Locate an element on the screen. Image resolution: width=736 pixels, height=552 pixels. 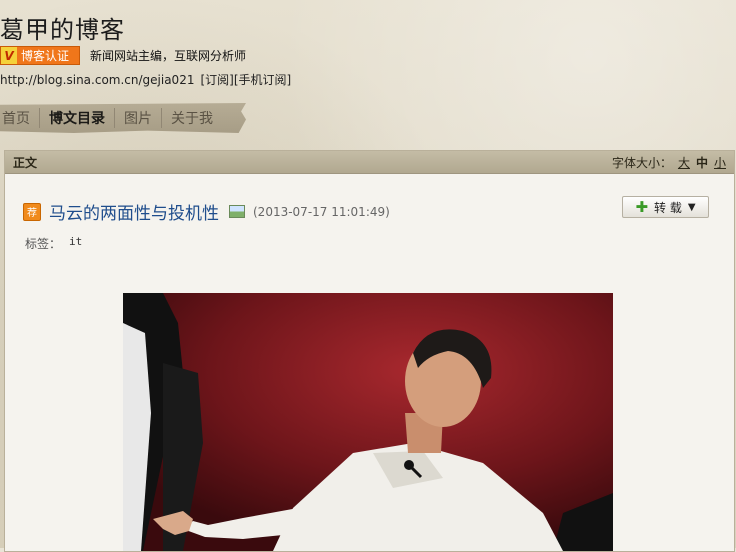
image-icon is located at coordinates (237, 211).